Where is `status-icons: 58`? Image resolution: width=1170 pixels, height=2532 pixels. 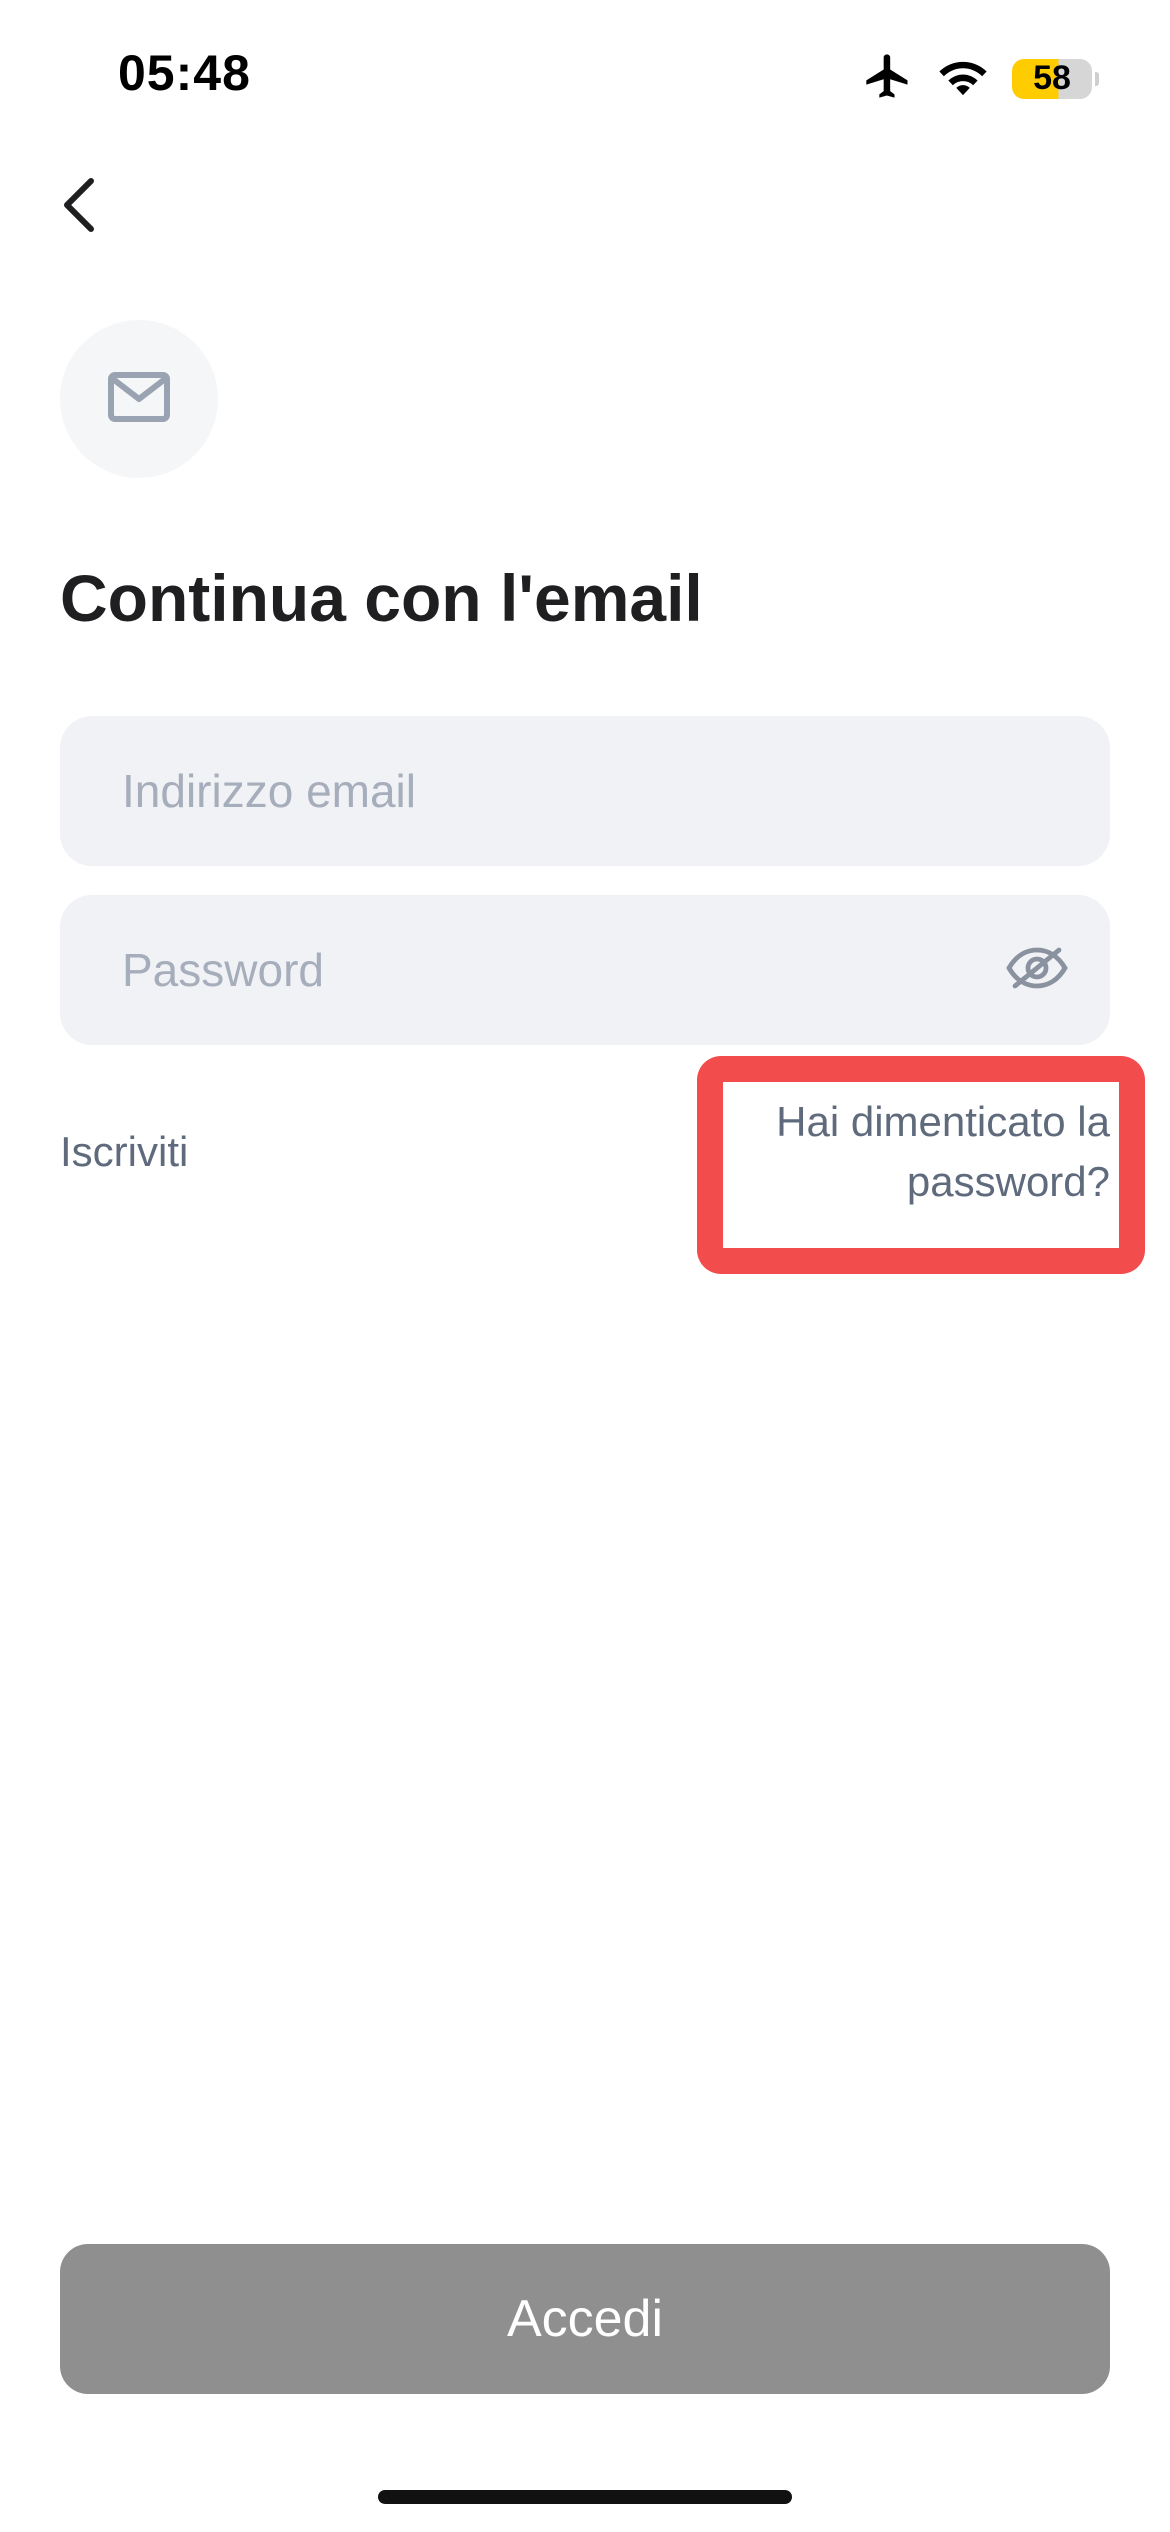
status-icons: 58 is located at coordinates (980, 78).